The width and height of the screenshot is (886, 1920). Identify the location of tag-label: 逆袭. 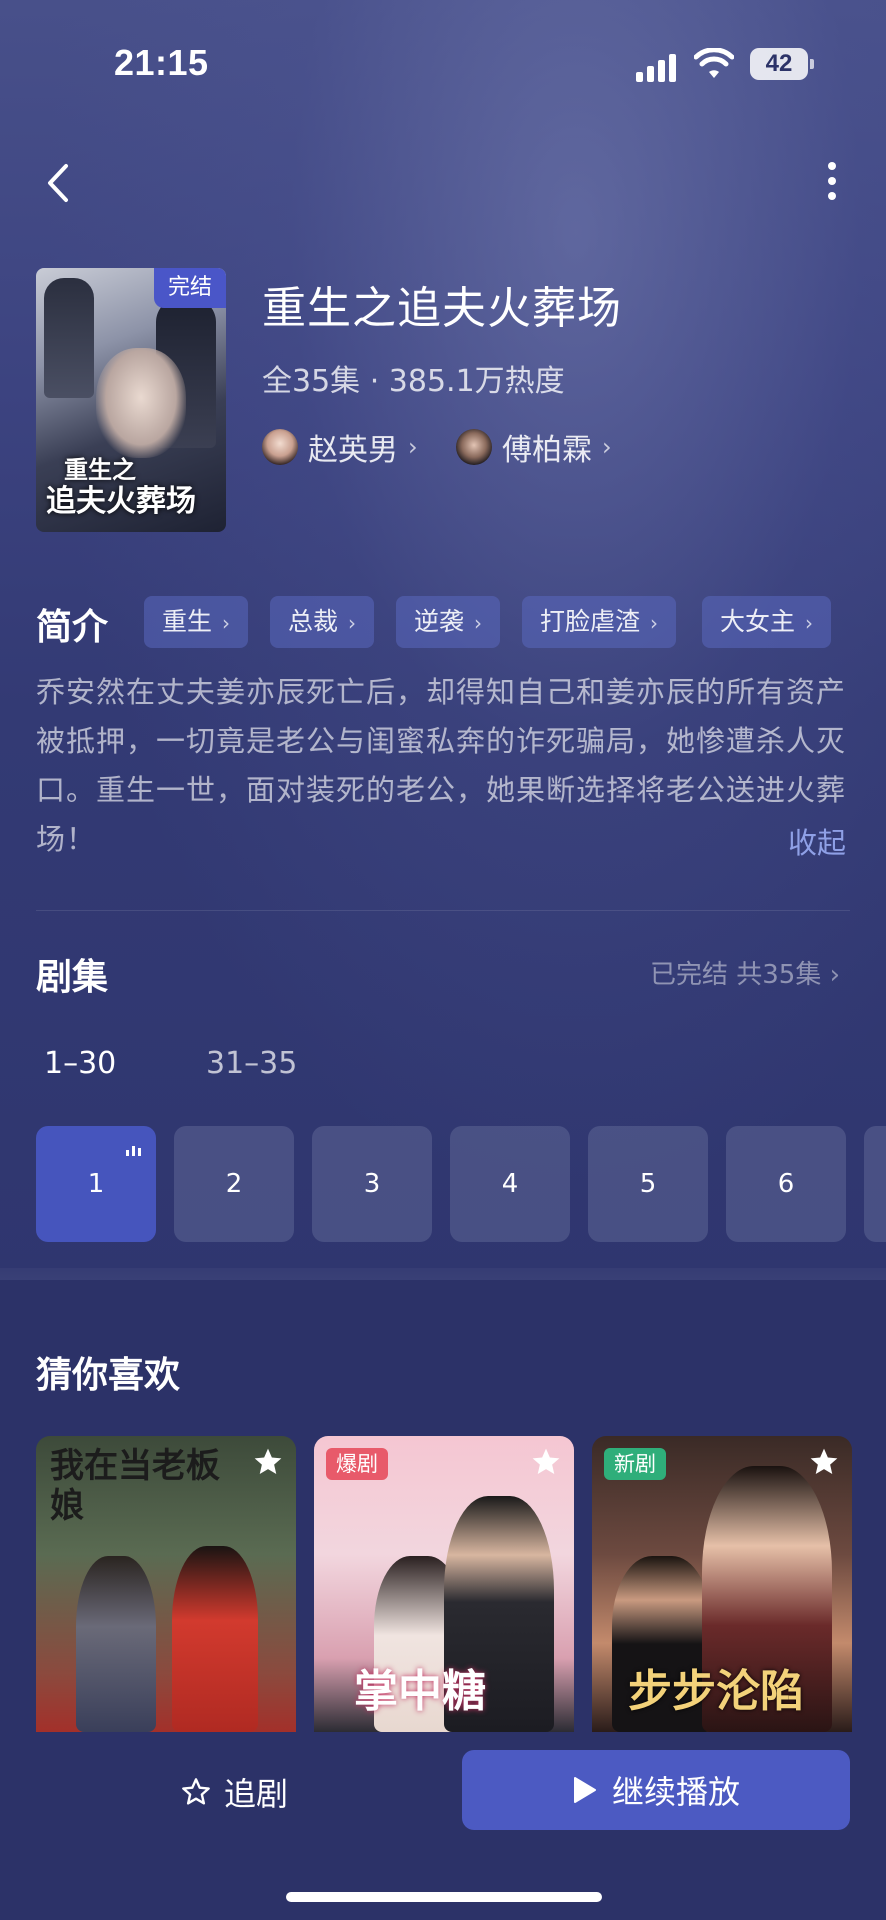
(439, 621).